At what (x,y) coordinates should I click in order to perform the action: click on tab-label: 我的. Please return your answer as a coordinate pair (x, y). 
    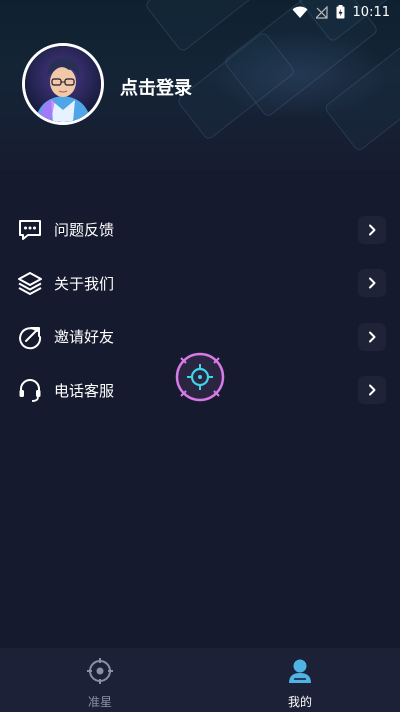
    Looking at the image, I should click on (299, 702).